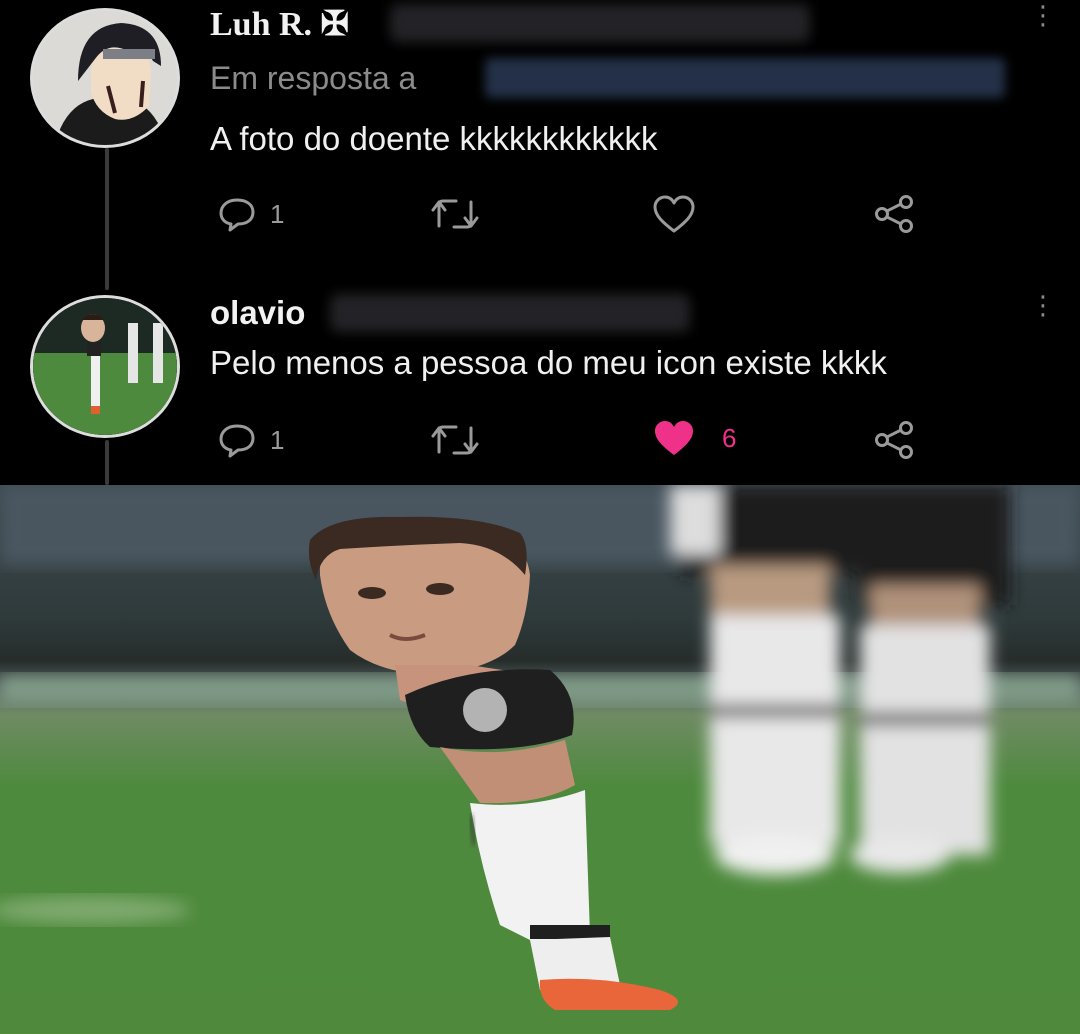 The height and width of the screenshot is (1034, 1080). Describe the element at coordinates (745, 78) in the screenshot. I see `blurred-reply-handle` at that location.